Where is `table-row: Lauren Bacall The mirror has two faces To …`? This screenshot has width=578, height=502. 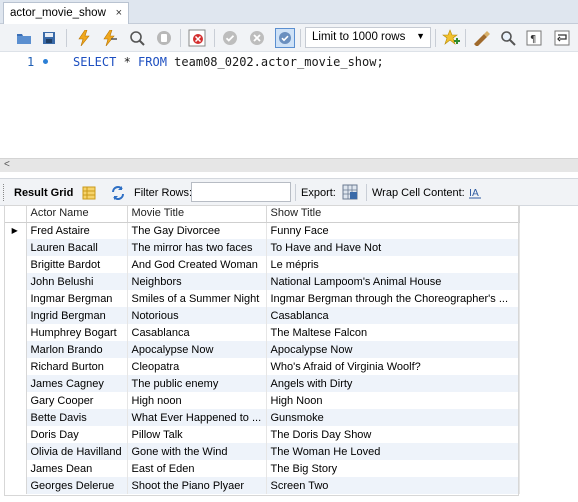 table-row: Lauren Bacall The mirror has two faces To … is located at coordinates (262, 247).